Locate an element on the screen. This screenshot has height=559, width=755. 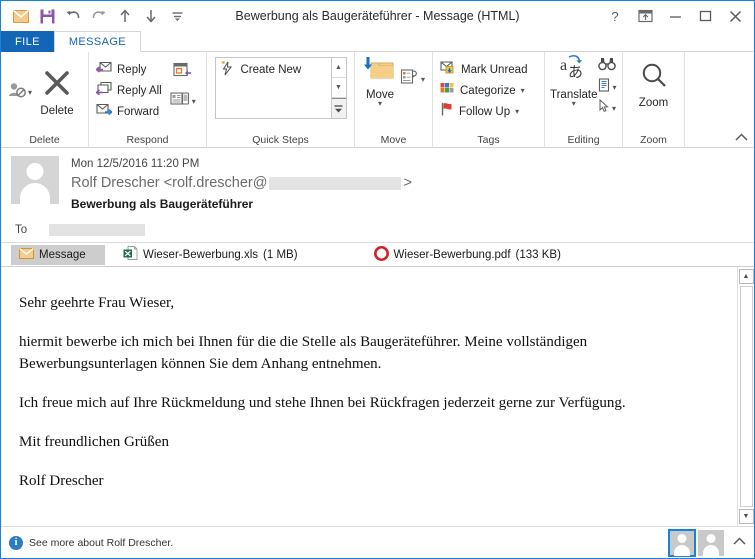
scroll-up-button: ▲ is located at coordinates (746, 276).